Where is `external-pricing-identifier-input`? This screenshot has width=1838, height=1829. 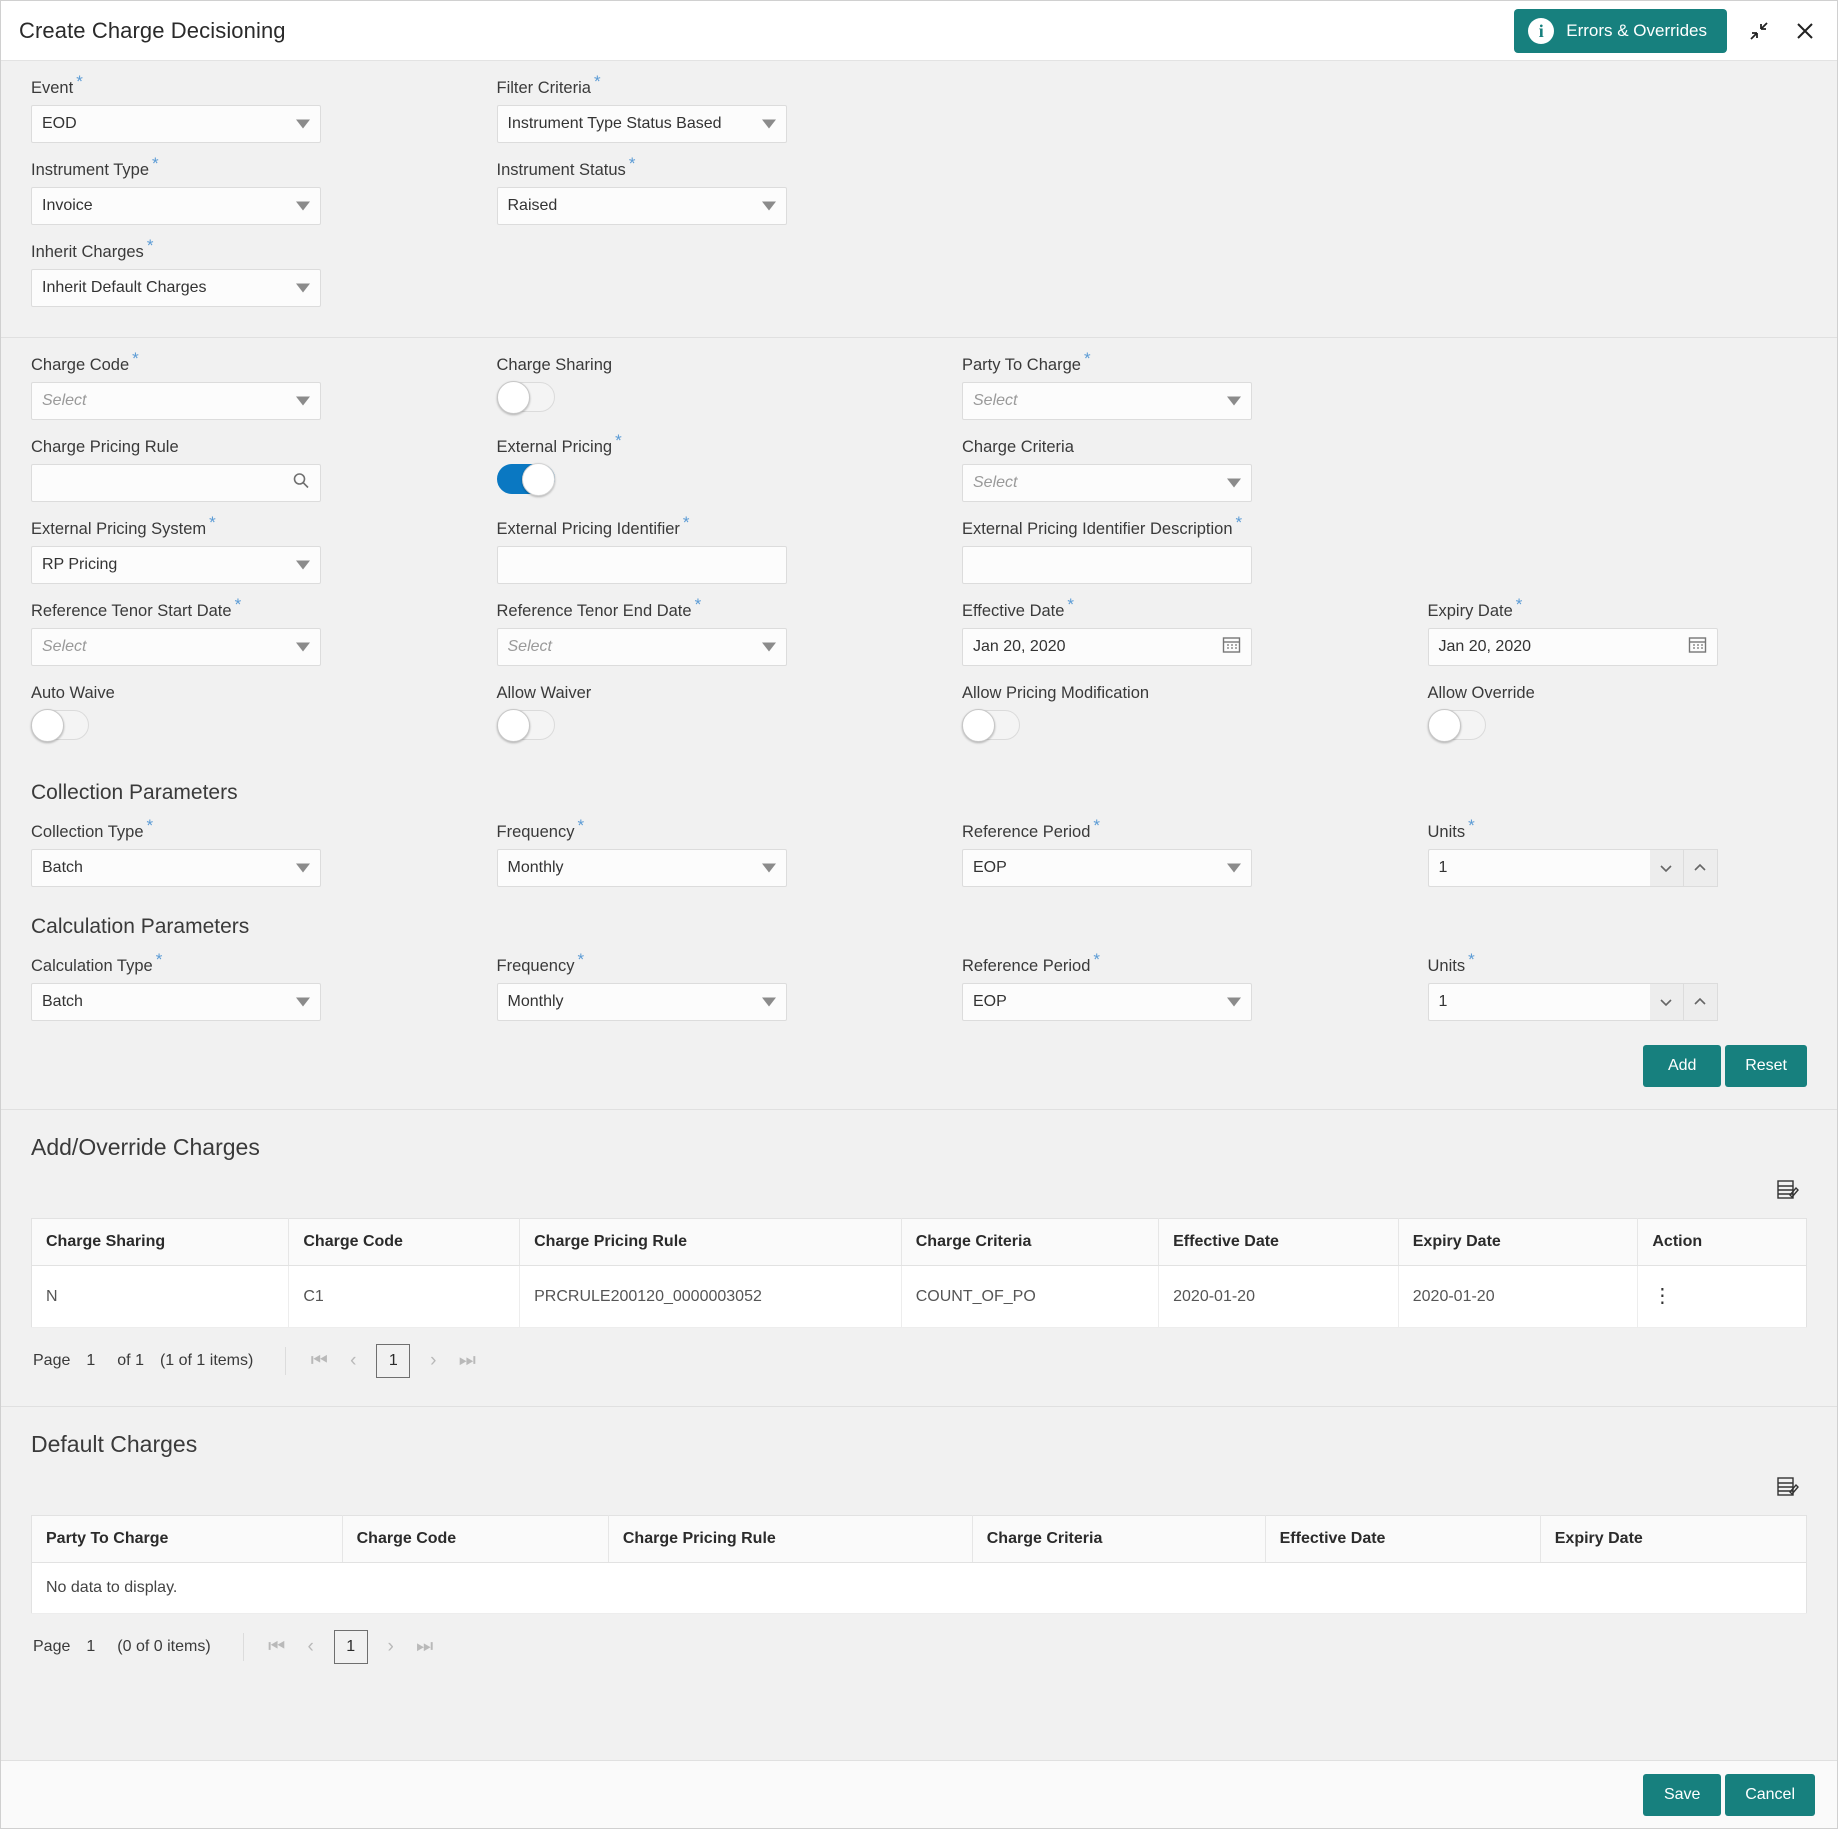 external-pricing-identifier-input is located at coordinates (641, 565).